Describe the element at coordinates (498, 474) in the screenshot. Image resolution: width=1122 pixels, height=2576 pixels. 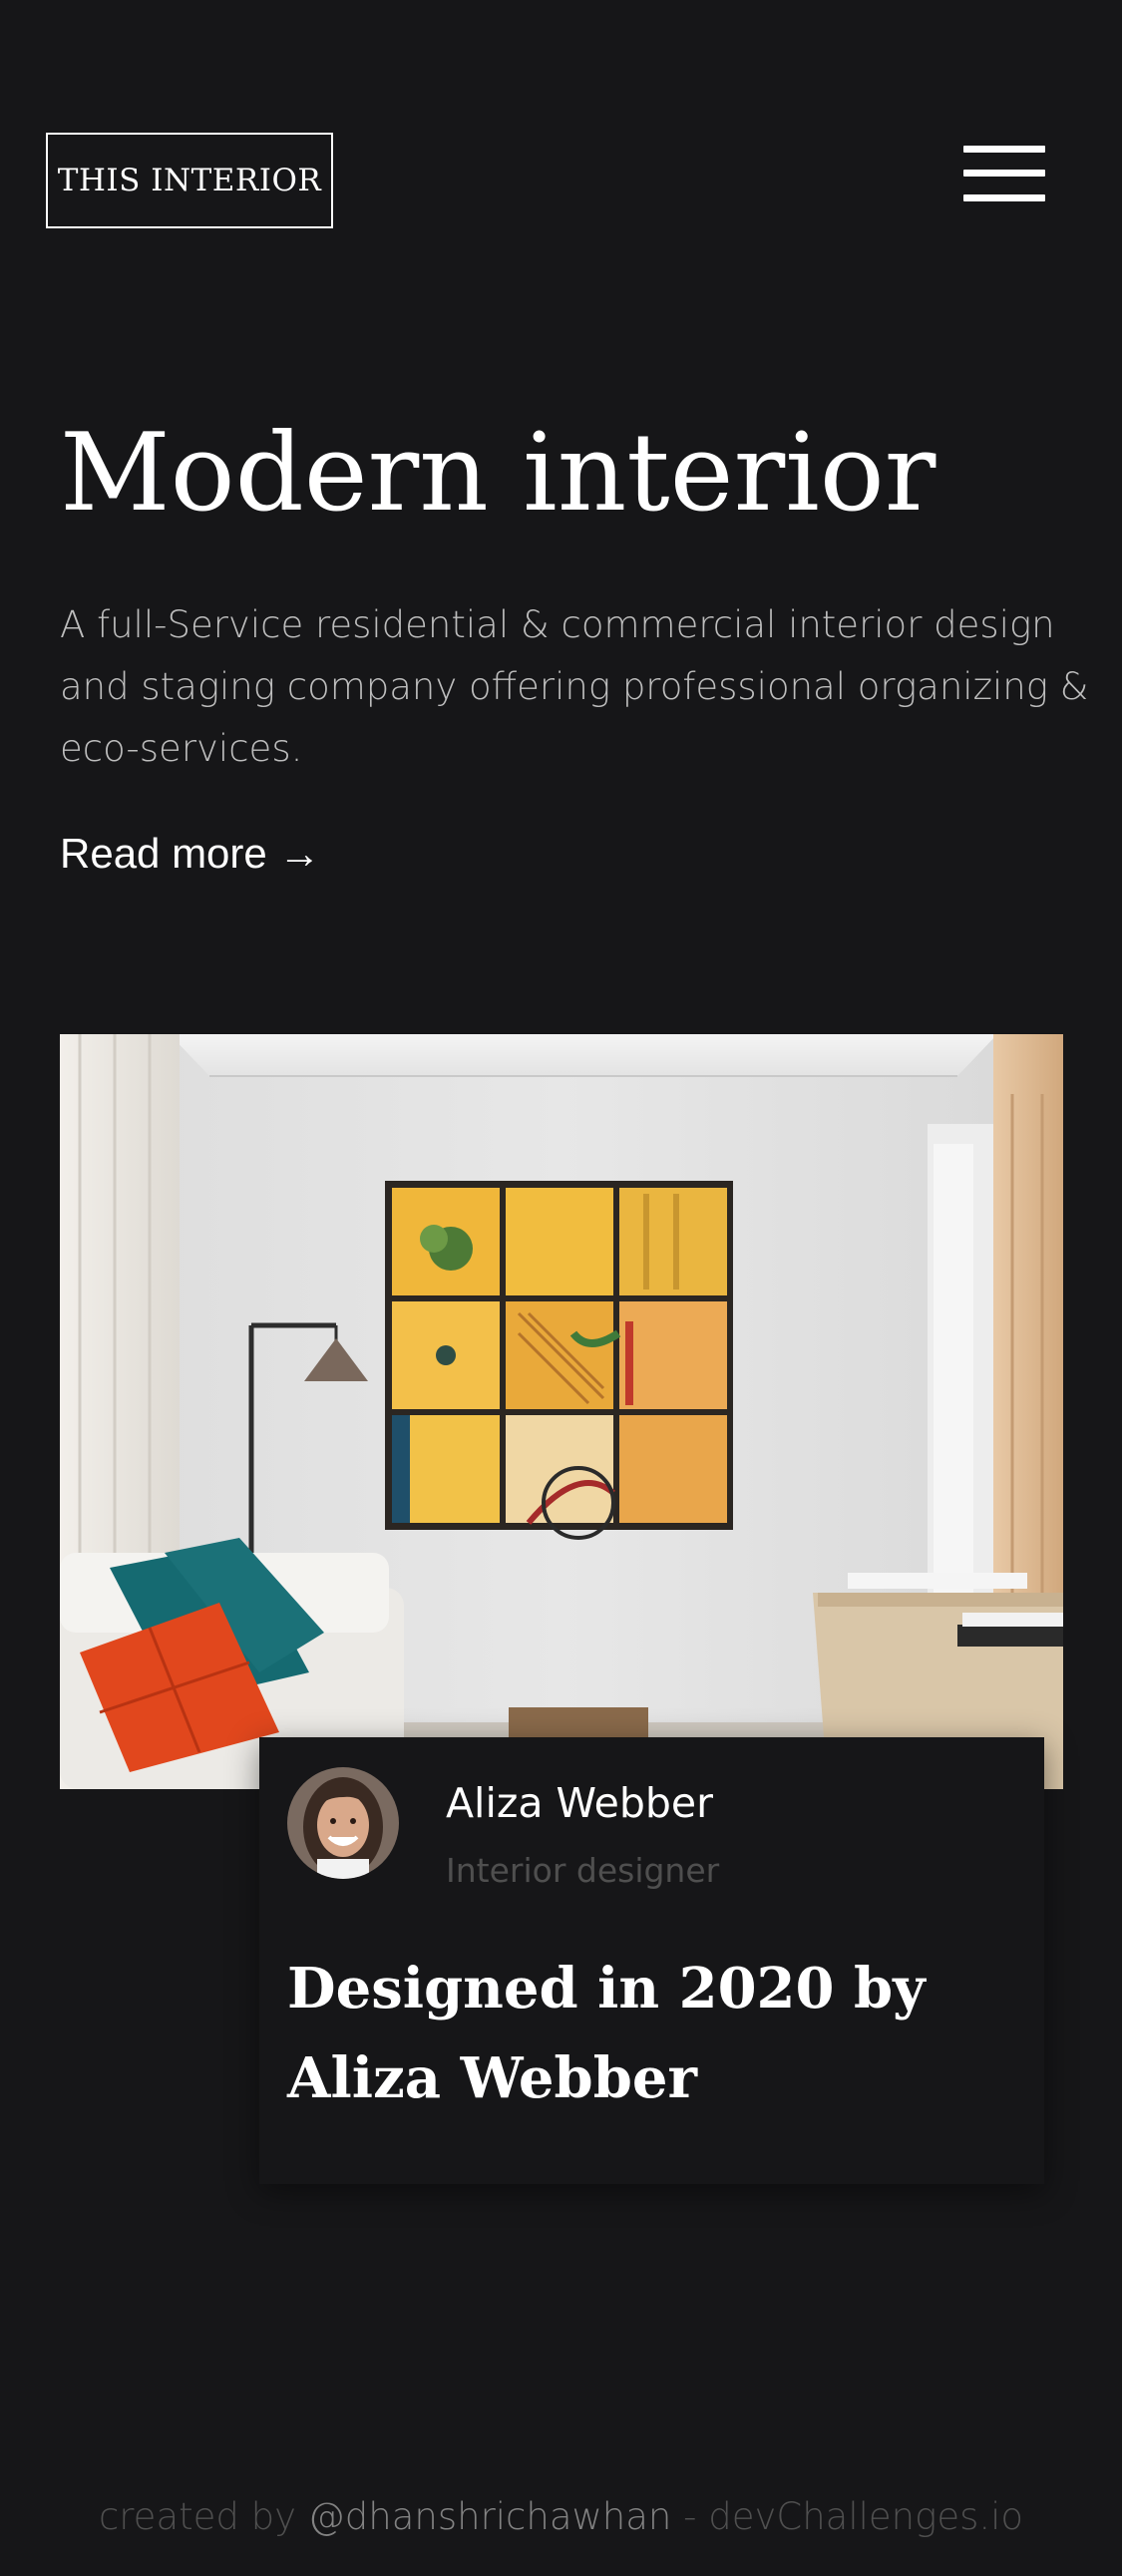
I see `hero-title: Modern interior` at that location.